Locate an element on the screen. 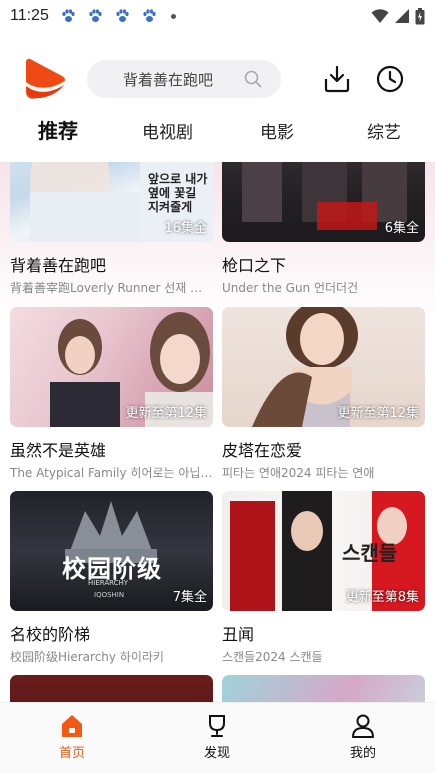 Image resolution: width=435 pixels, height=773 pixels. card-title: 名校的阶梯 is located at coordinates (50, 634).